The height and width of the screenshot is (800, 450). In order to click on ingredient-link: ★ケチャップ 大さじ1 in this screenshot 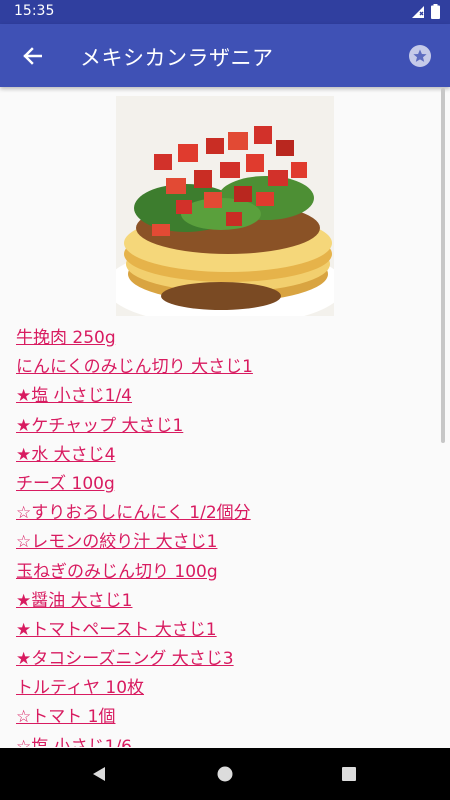, I will do `click(134, 426)`.